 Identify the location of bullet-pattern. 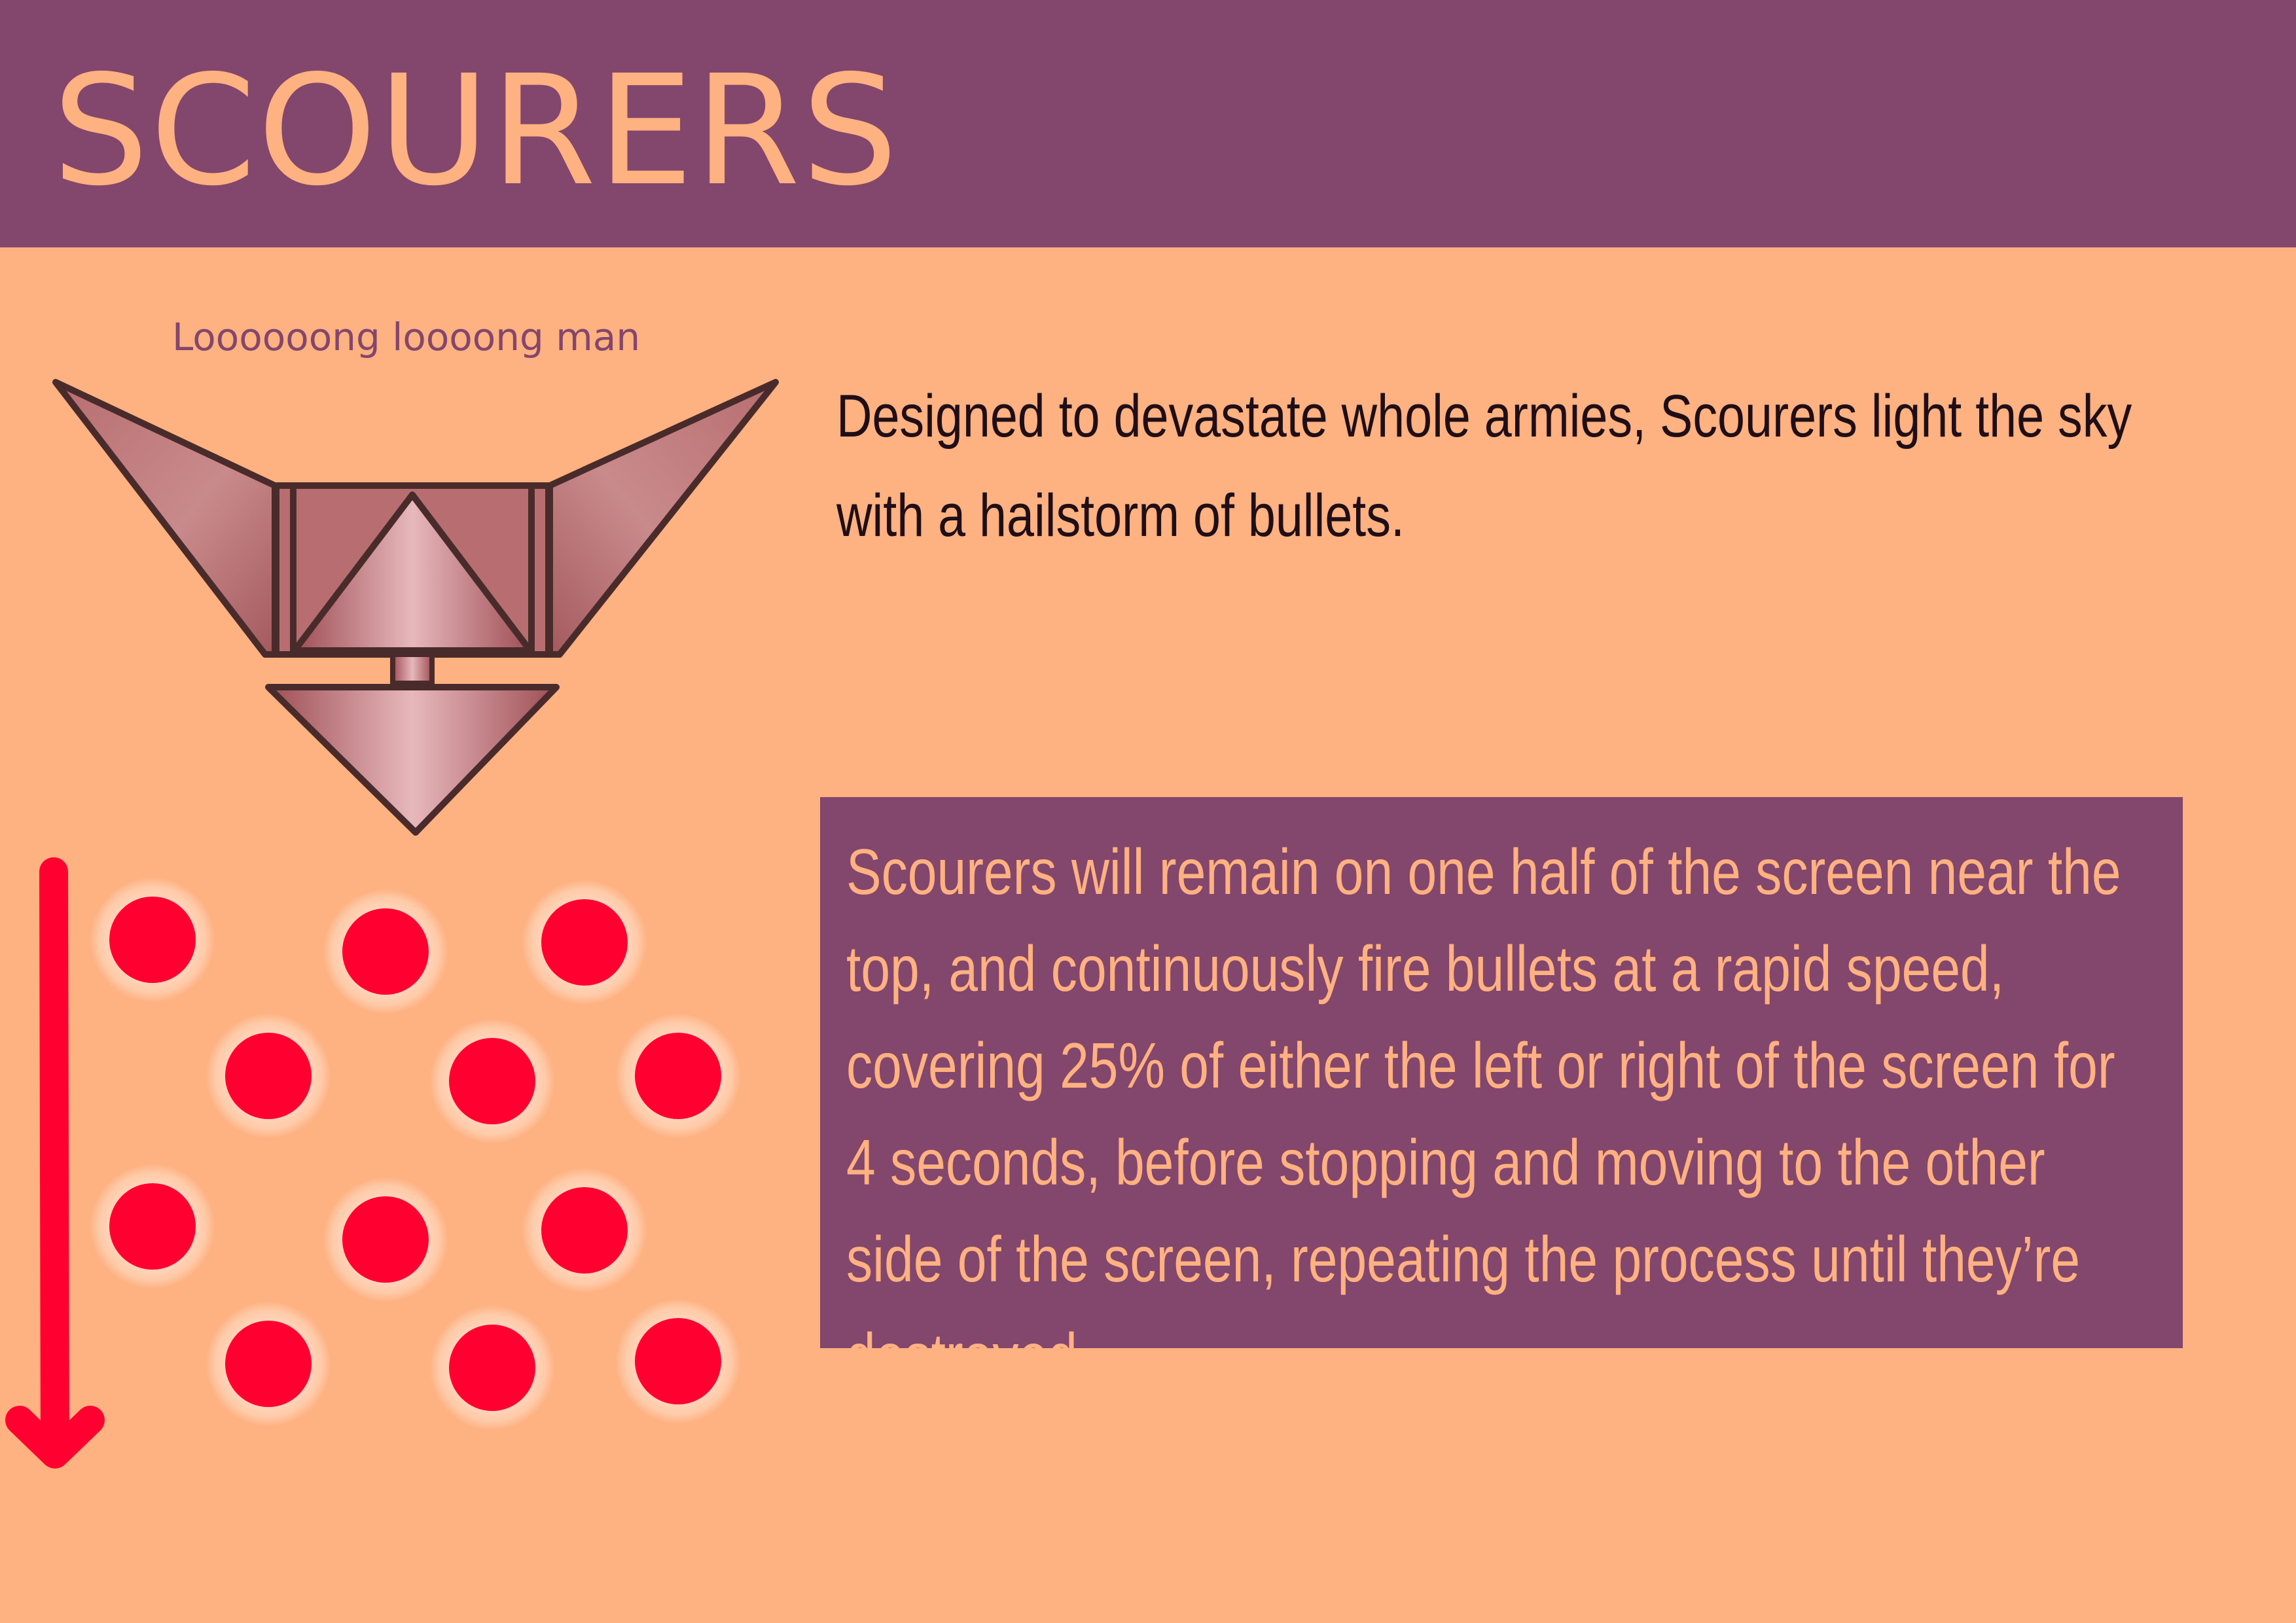
(373, 1163).